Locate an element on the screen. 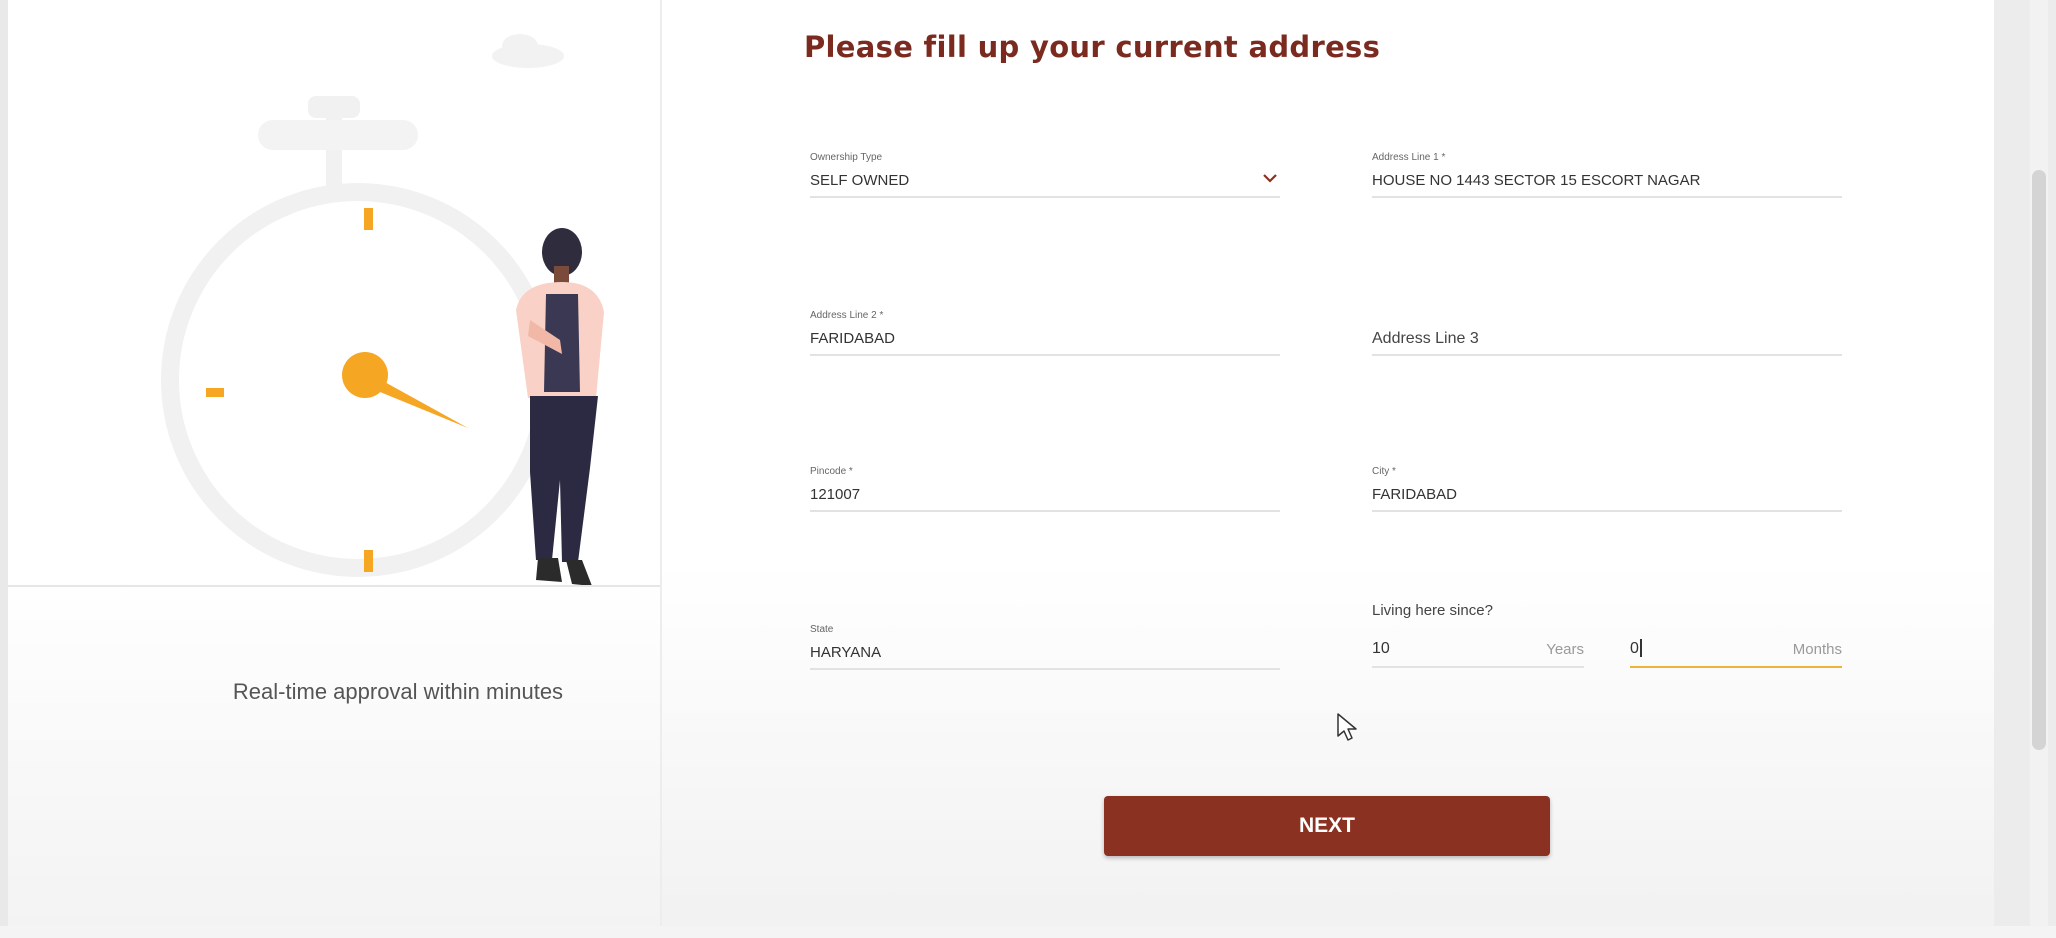 The image size is (2056, 938). panel-divider is located at coordinates (334, 586).